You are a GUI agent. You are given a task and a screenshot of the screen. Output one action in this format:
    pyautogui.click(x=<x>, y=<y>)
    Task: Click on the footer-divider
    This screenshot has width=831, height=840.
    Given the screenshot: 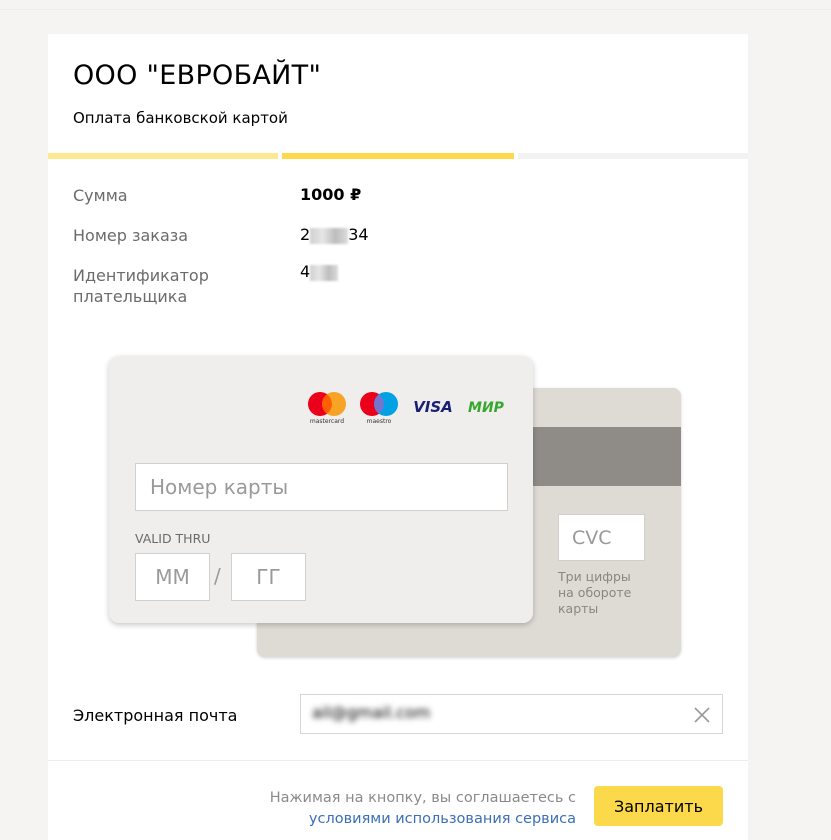 What is the action you would take?
    pyautogui.click(x=398, y=760)
    